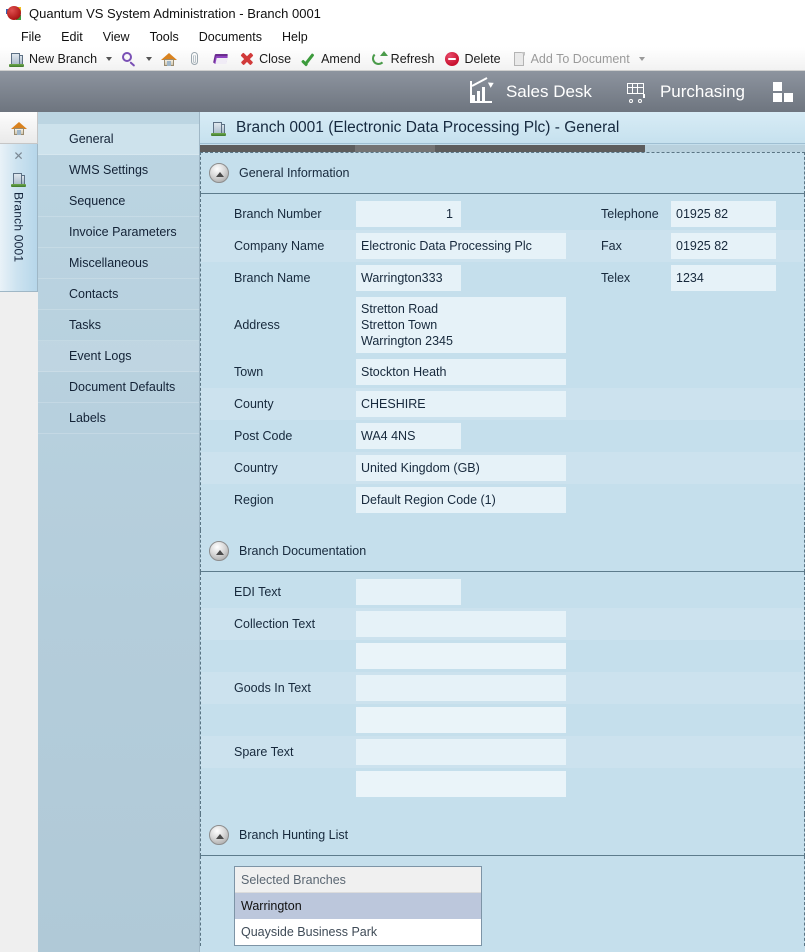  I want to click on branch-name-field: Warrington333, so click(408, 278).